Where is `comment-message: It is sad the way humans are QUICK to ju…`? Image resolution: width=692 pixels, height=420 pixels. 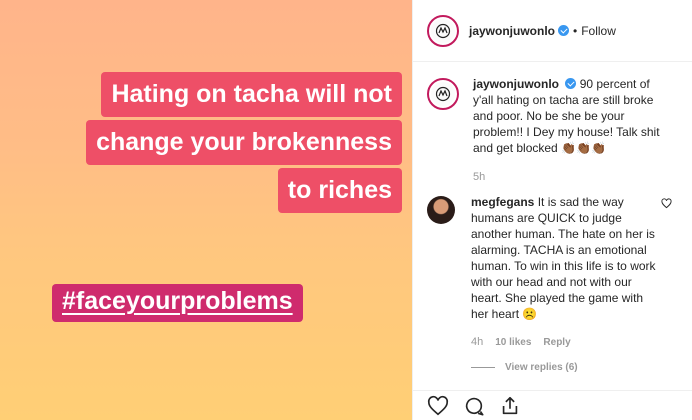 comment-message: It is sad the way humans are QUICK to ju… is located at coordinates (563, 258).